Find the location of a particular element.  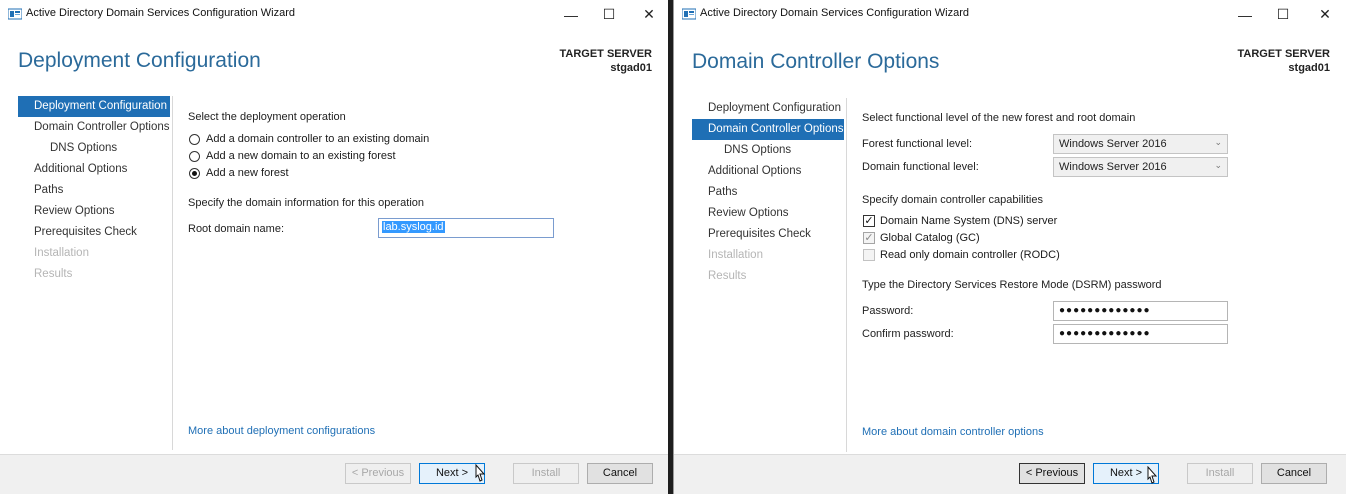

select-operation-label: Select the deployment operation is located at coordinates (267, 117).